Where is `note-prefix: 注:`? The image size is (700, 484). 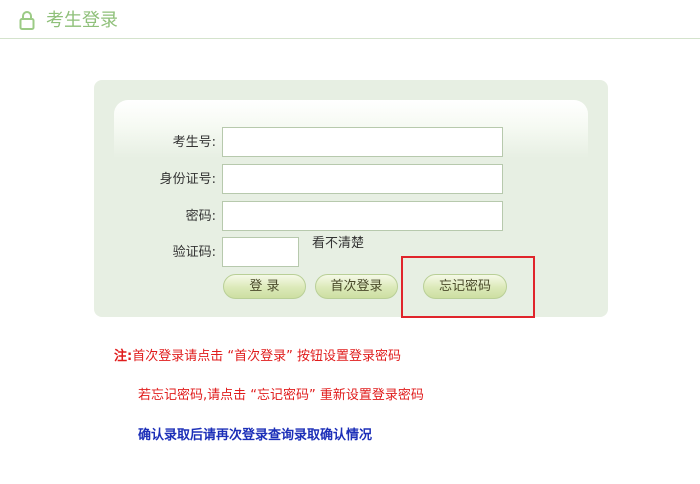
note-prefix: 注: is located at coordinates (123, 356).